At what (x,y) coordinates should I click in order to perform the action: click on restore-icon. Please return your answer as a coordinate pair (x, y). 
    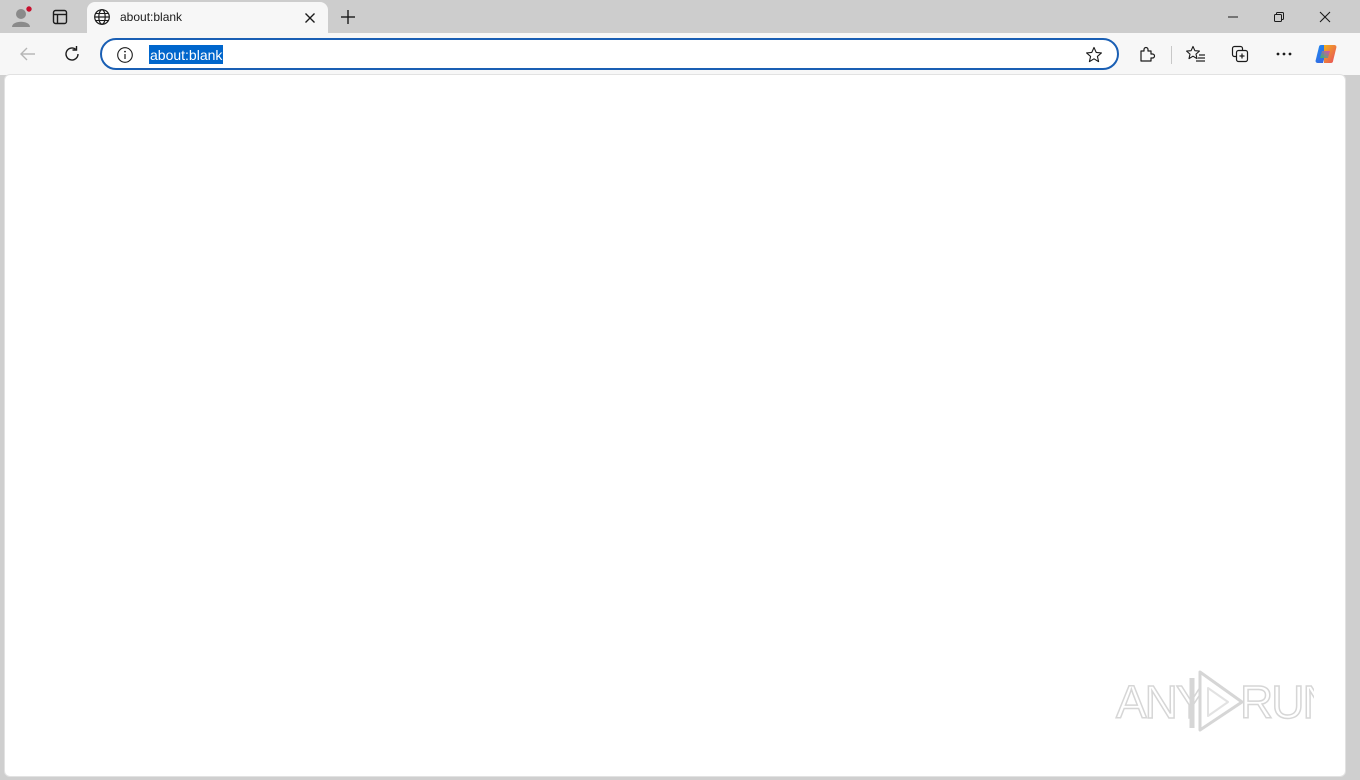
    Looking at the image, I should click on (1279, 17).